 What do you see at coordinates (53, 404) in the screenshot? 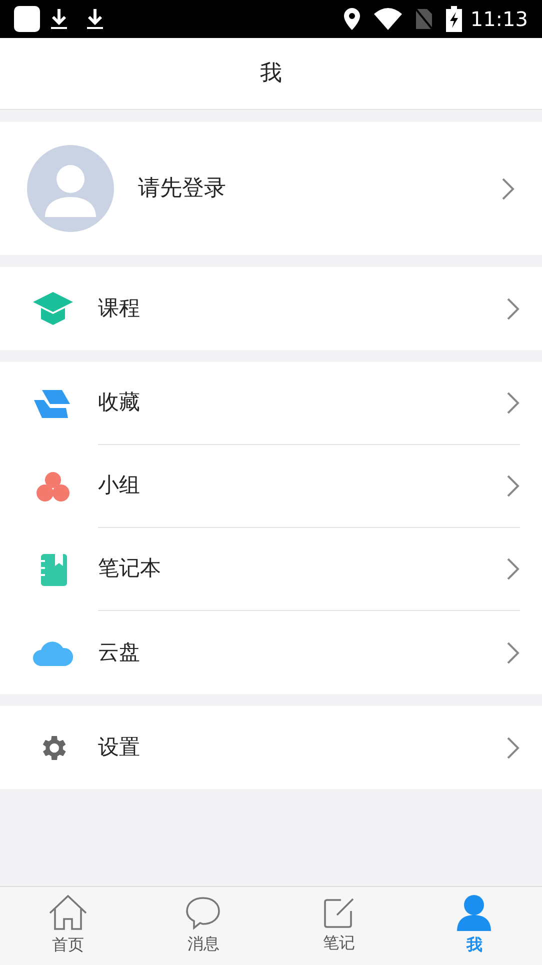
I see `layers-icon` at bounding box center [53, 404].